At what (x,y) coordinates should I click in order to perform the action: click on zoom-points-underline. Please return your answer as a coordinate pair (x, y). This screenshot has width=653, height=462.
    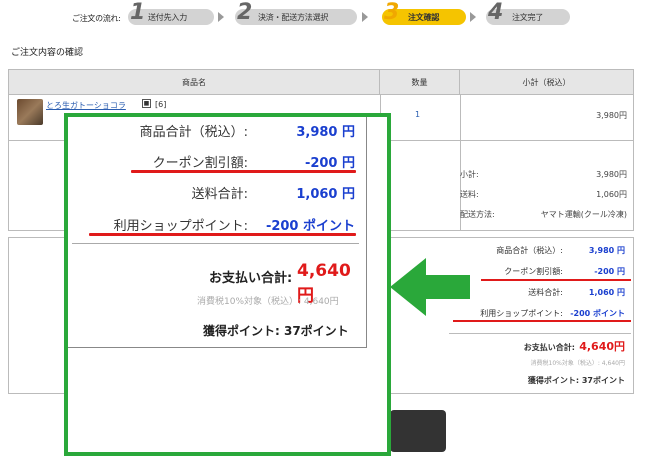
    Looking at the image, I should click on (222, 234).